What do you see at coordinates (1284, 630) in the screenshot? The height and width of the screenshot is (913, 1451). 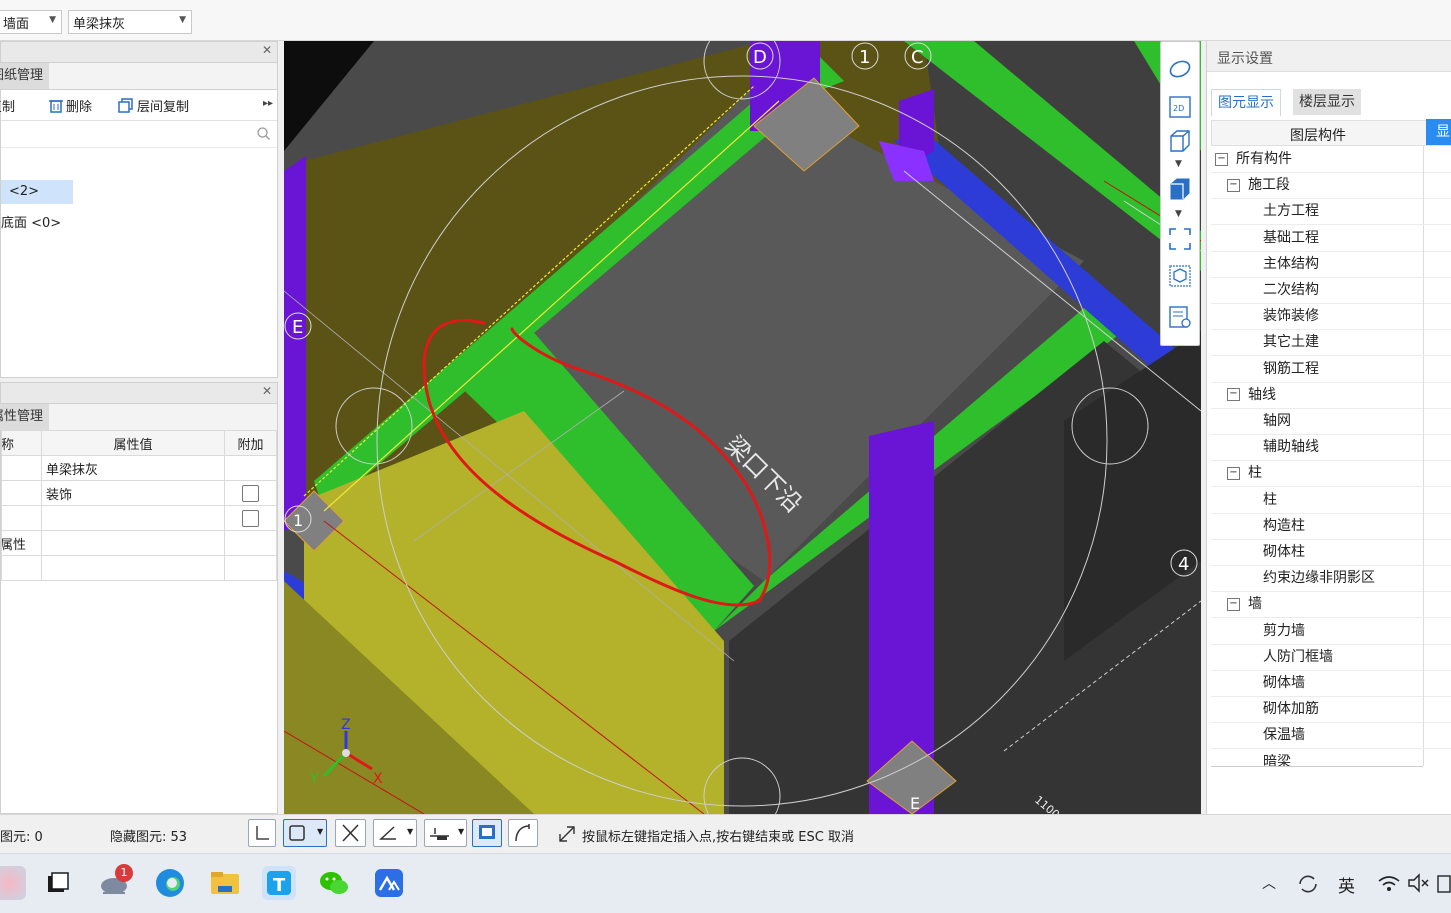 I see `layer-label: 剪力墙` at bounding box center [1284, 630].